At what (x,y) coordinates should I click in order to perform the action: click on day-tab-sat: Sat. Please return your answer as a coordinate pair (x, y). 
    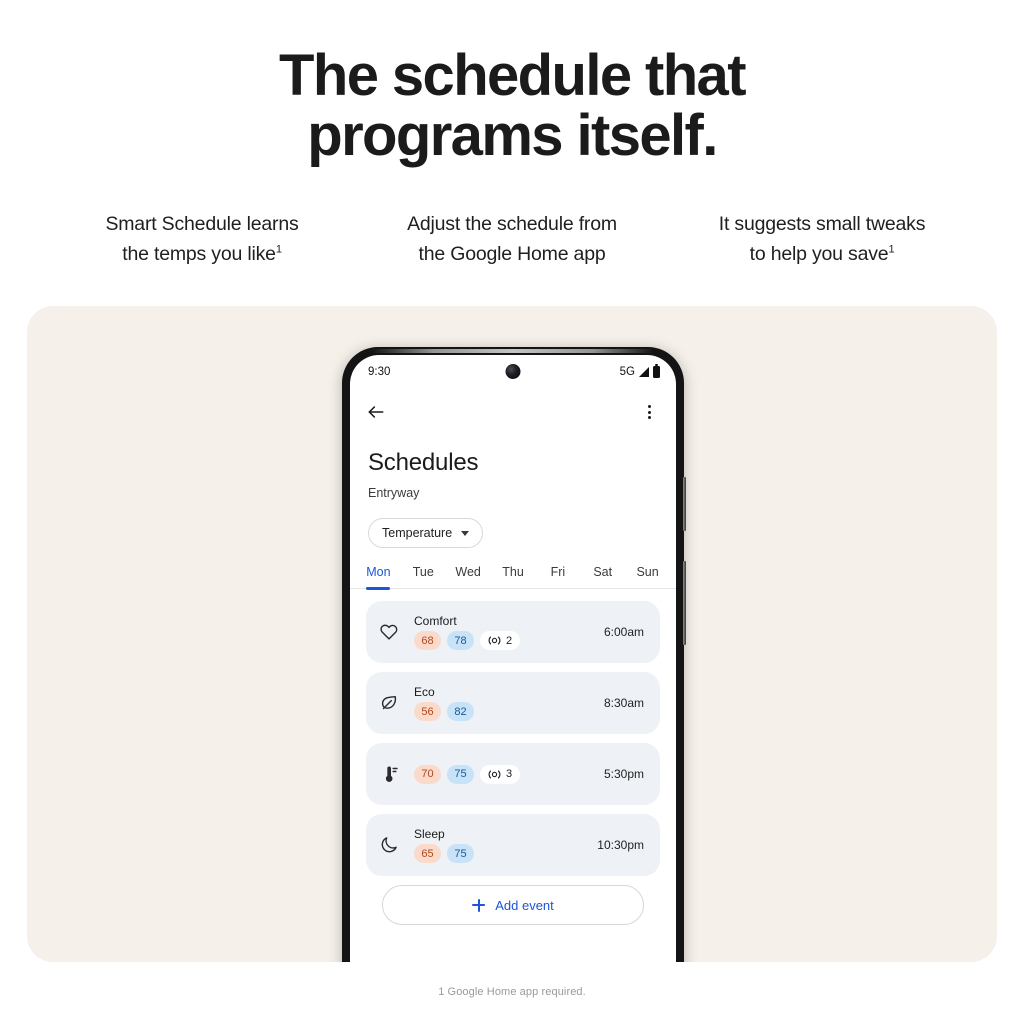
    Looking at the image, I should click on (602, 576).